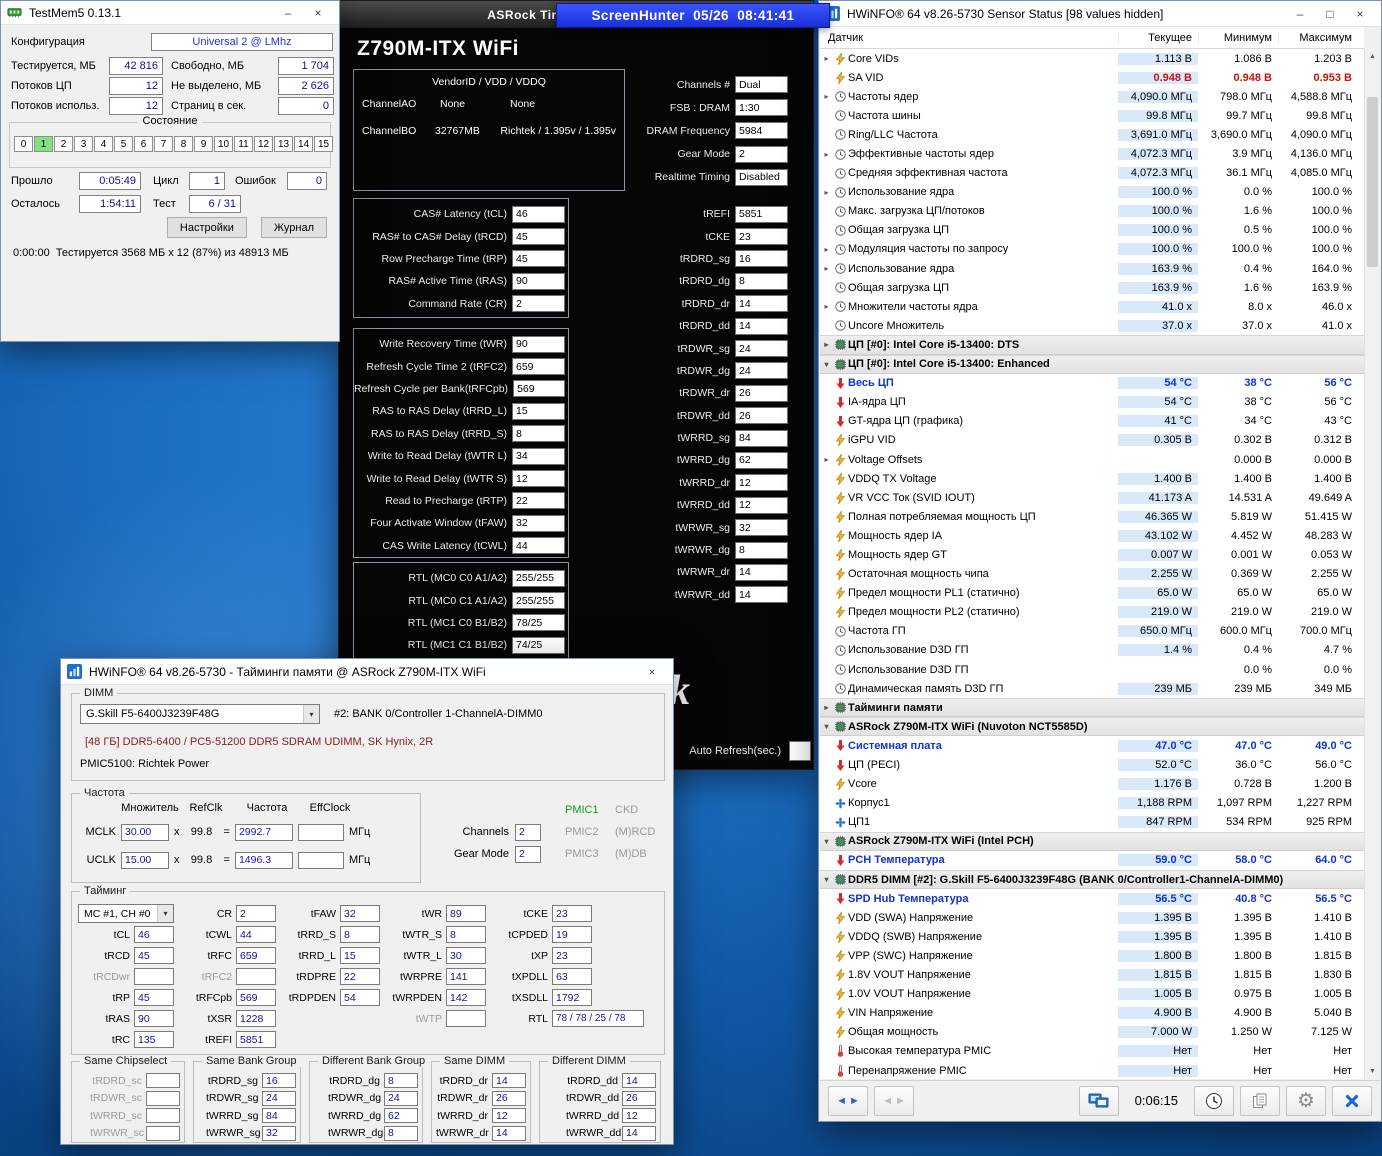  Describe the element at coordinates (572, 997) in the screenshot. I see `timing-value: 1792` at that location.